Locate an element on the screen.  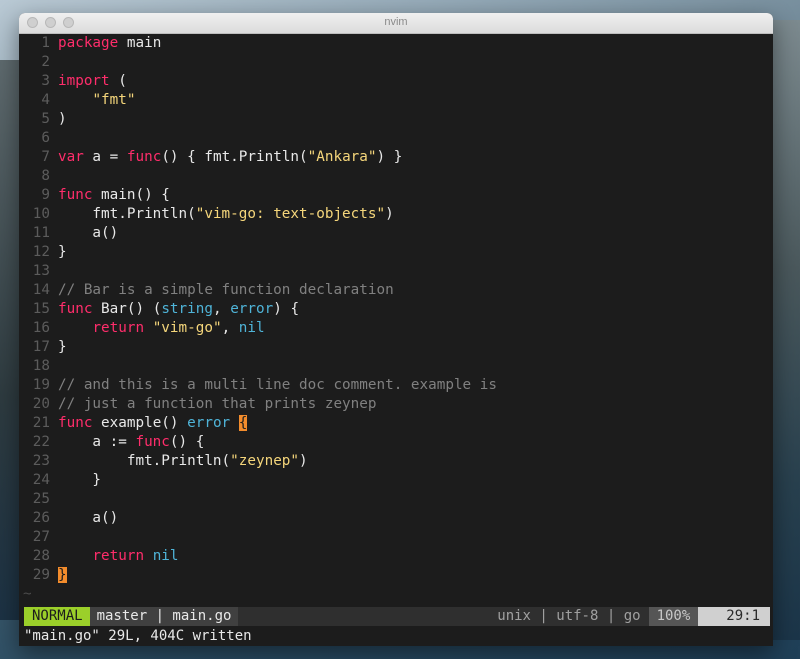
code-line: 9 func main() { is located at coordinates (396, 195).